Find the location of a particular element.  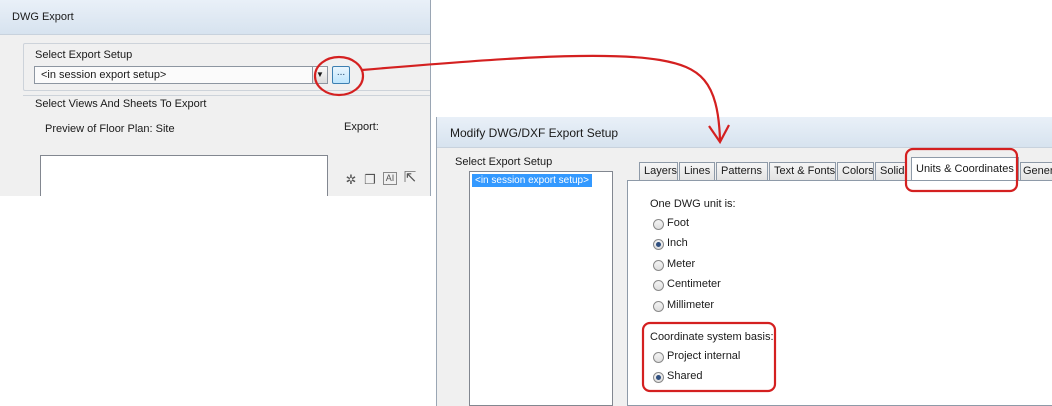

highlight-ellipse-annotation is located at coordinates (339, 76).